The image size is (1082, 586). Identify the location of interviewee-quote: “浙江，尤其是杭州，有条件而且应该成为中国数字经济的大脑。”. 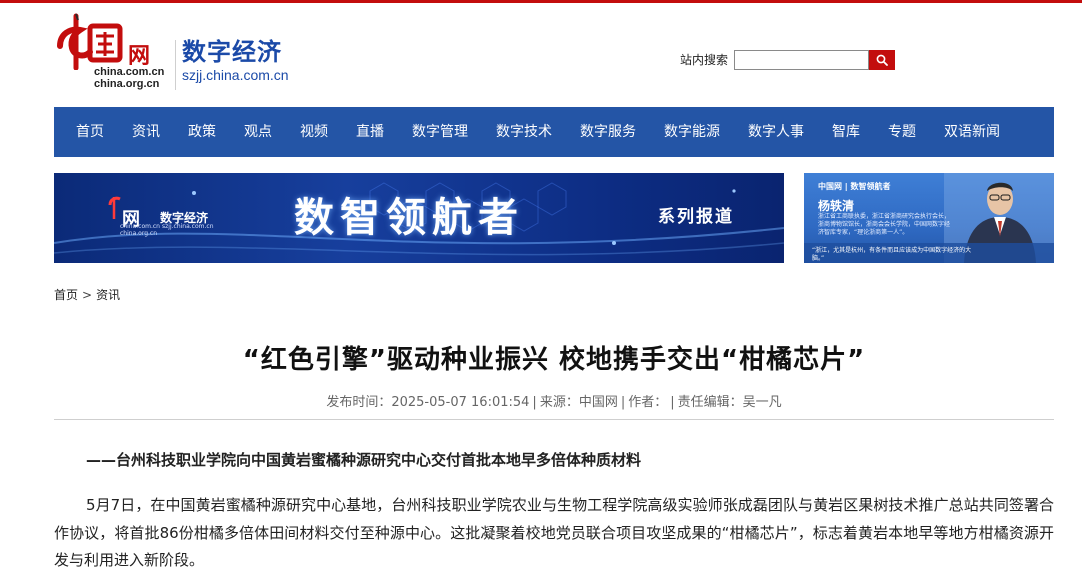
(892, 254).